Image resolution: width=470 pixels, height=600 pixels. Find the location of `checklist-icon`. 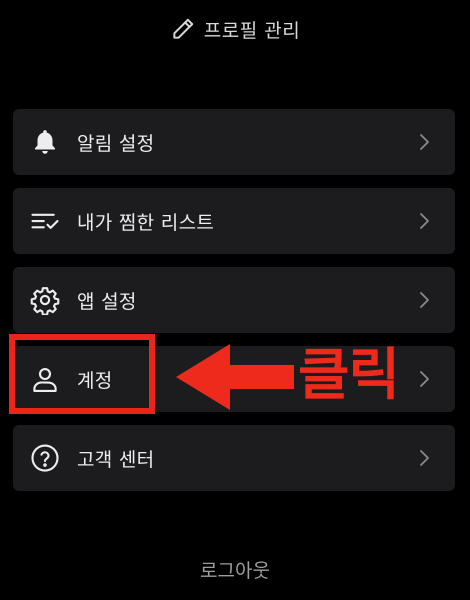

checklist-icon is located at coordinates (45, 221).